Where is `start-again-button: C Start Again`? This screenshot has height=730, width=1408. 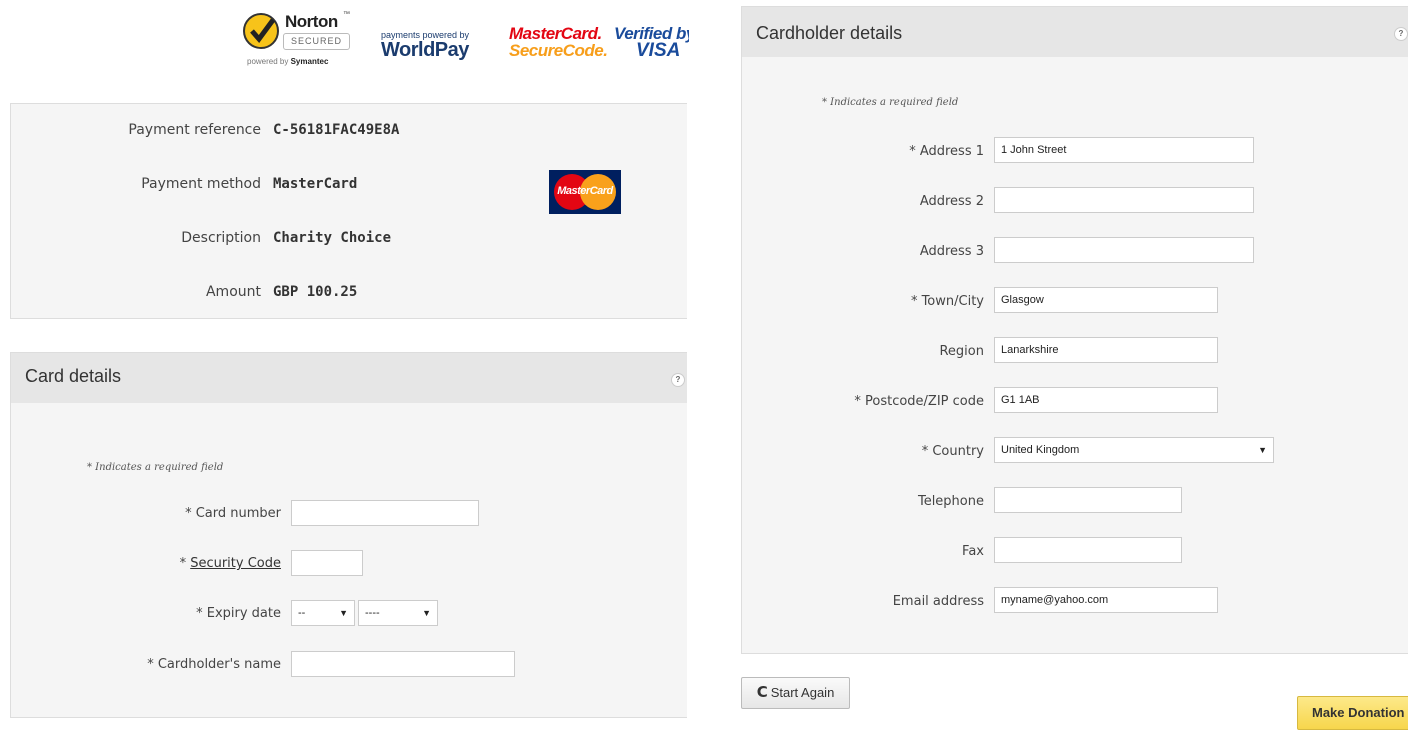 start-again-button: C Start Again is located at coordinates (795, 693).